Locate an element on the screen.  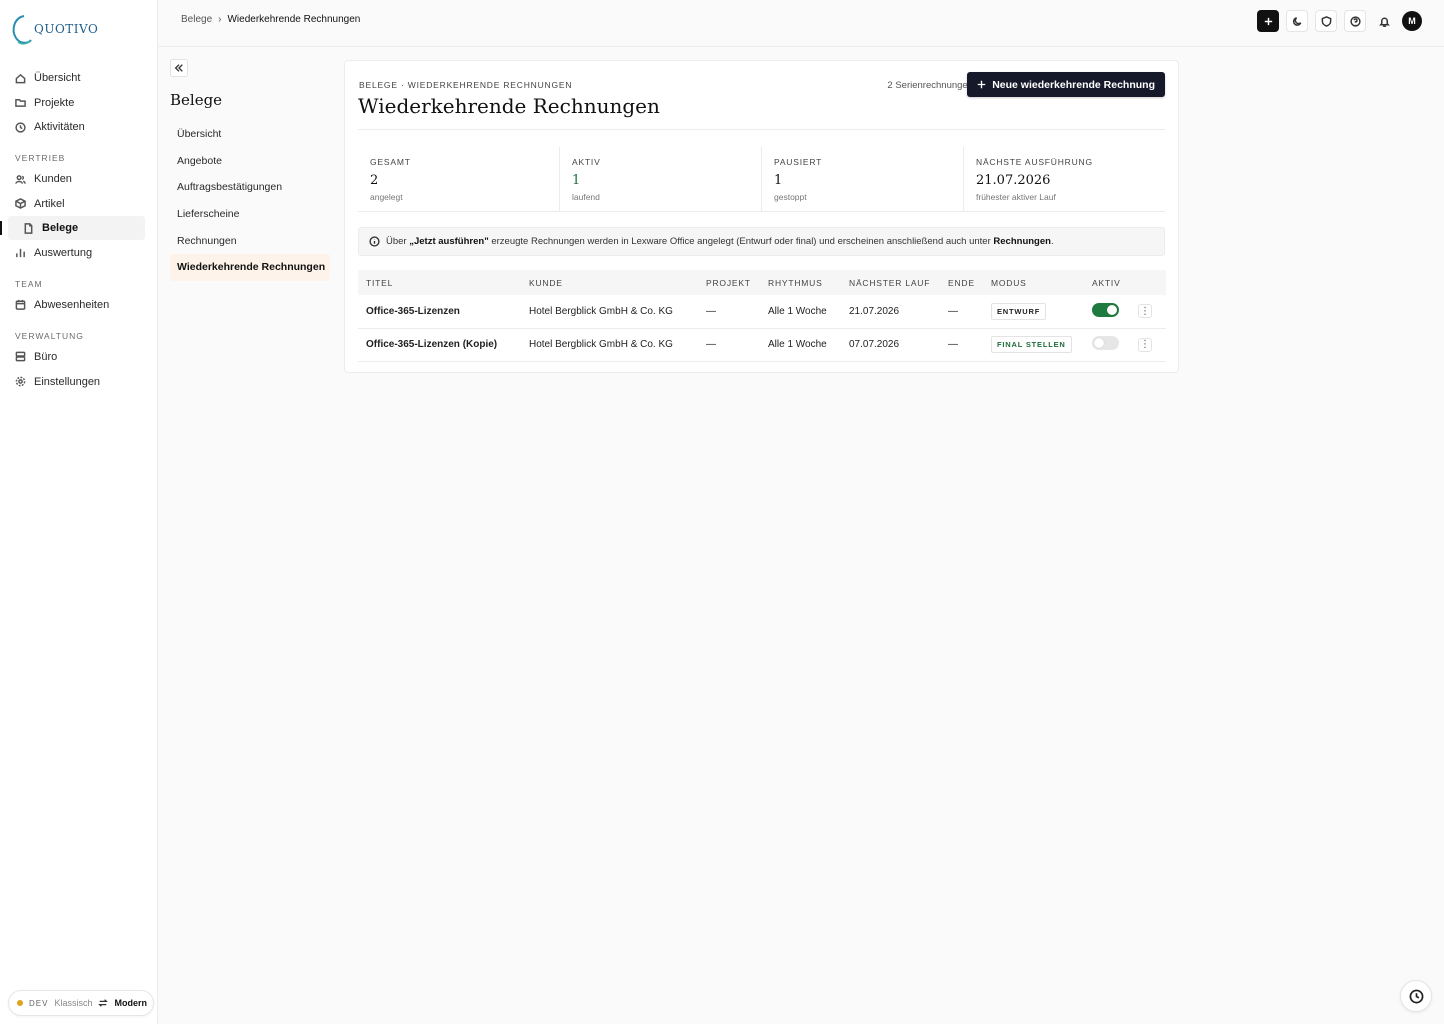
topbar: Belege › Wiederkehrende Rechnungen M is located at coordinates (801, 23).